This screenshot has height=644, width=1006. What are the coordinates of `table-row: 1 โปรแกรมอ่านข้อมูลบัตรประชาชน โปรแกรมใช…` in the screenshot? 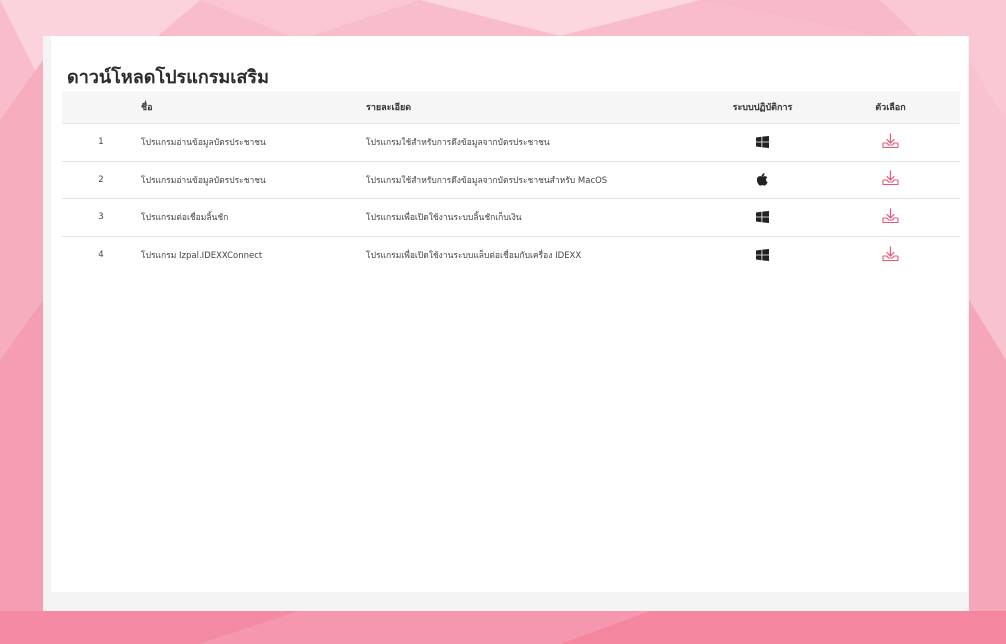 It's located at (511, 143).